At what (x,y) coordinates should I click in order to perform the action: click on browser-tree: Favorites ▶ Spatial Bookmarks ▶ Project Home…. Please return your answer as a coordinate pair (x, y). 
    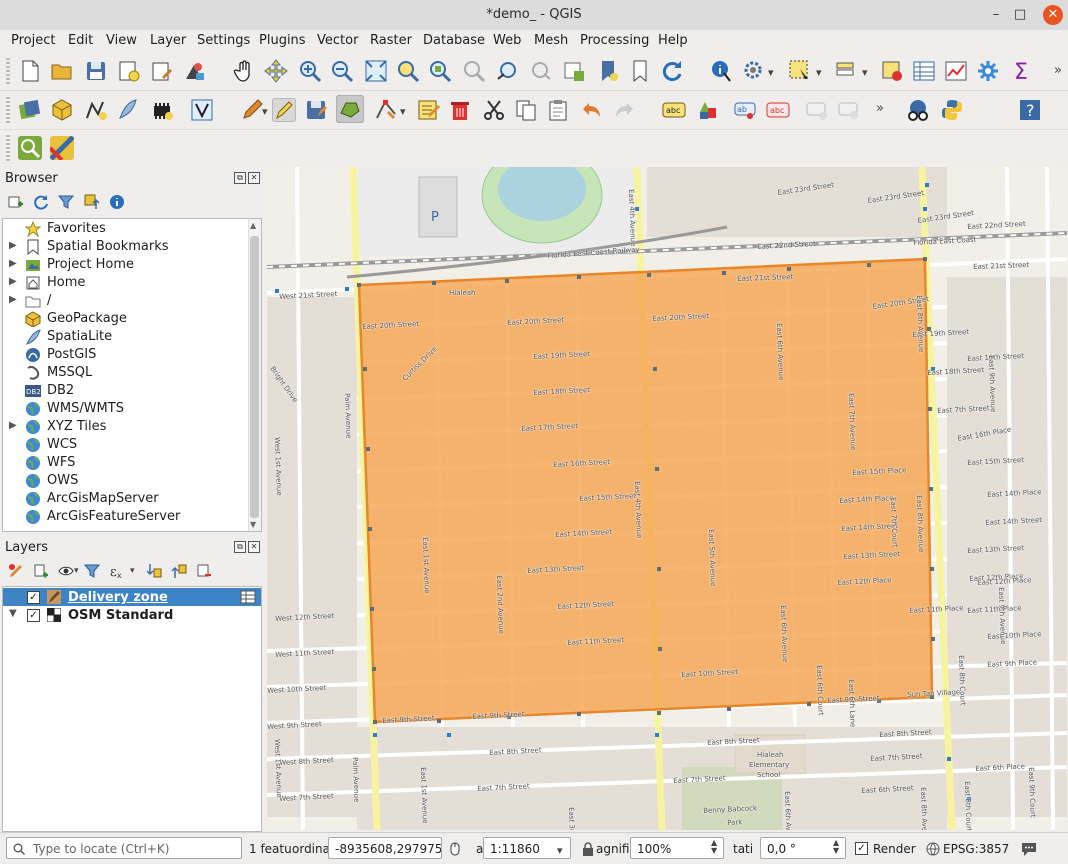
    Looking at the image, I should click on (132, 375).